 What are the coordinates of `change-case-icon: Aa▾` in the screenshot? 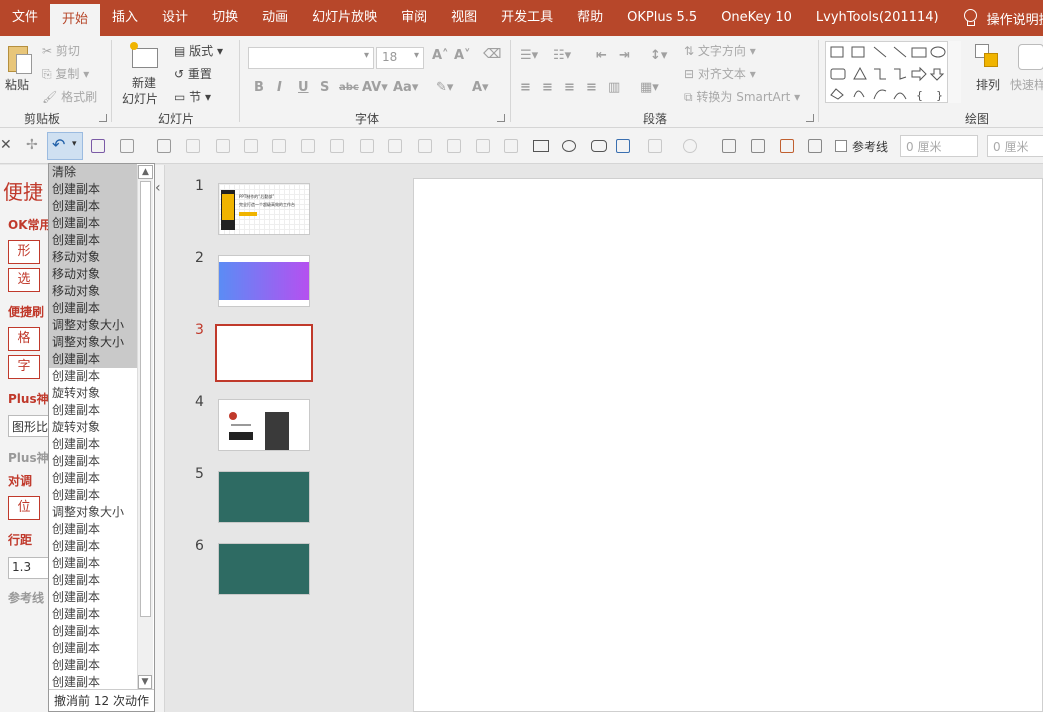 It's located at (405, 87).